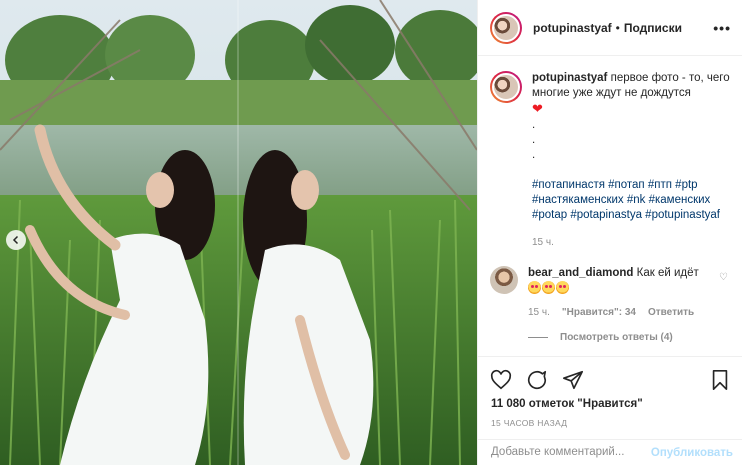 This screenshot has height=465, width=742. Describe the element at coordinates (667, 273) in the screenshot. I see `comment-text: Как ей идёт` at that location.